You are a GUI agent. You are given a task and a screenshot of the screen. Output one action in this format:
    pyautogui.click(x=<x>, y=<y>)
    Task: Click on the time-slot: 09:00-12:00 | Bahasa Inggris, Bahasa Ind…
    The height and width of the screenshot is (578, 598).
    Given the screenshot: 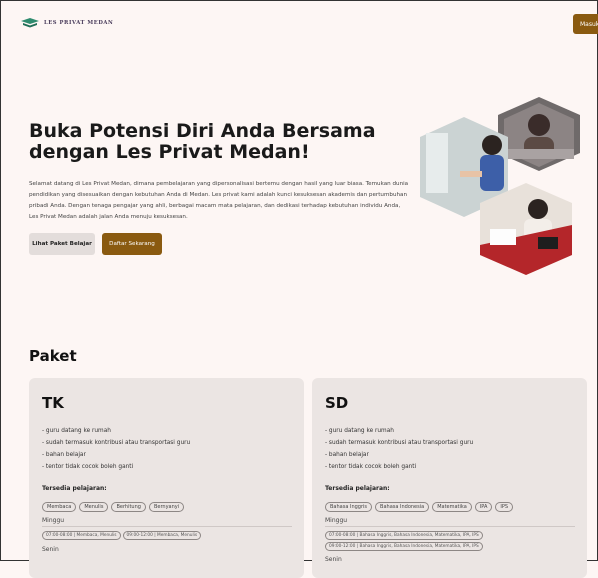 What is the action you would take?
    pyautogui.click(x=404, y=546)
    